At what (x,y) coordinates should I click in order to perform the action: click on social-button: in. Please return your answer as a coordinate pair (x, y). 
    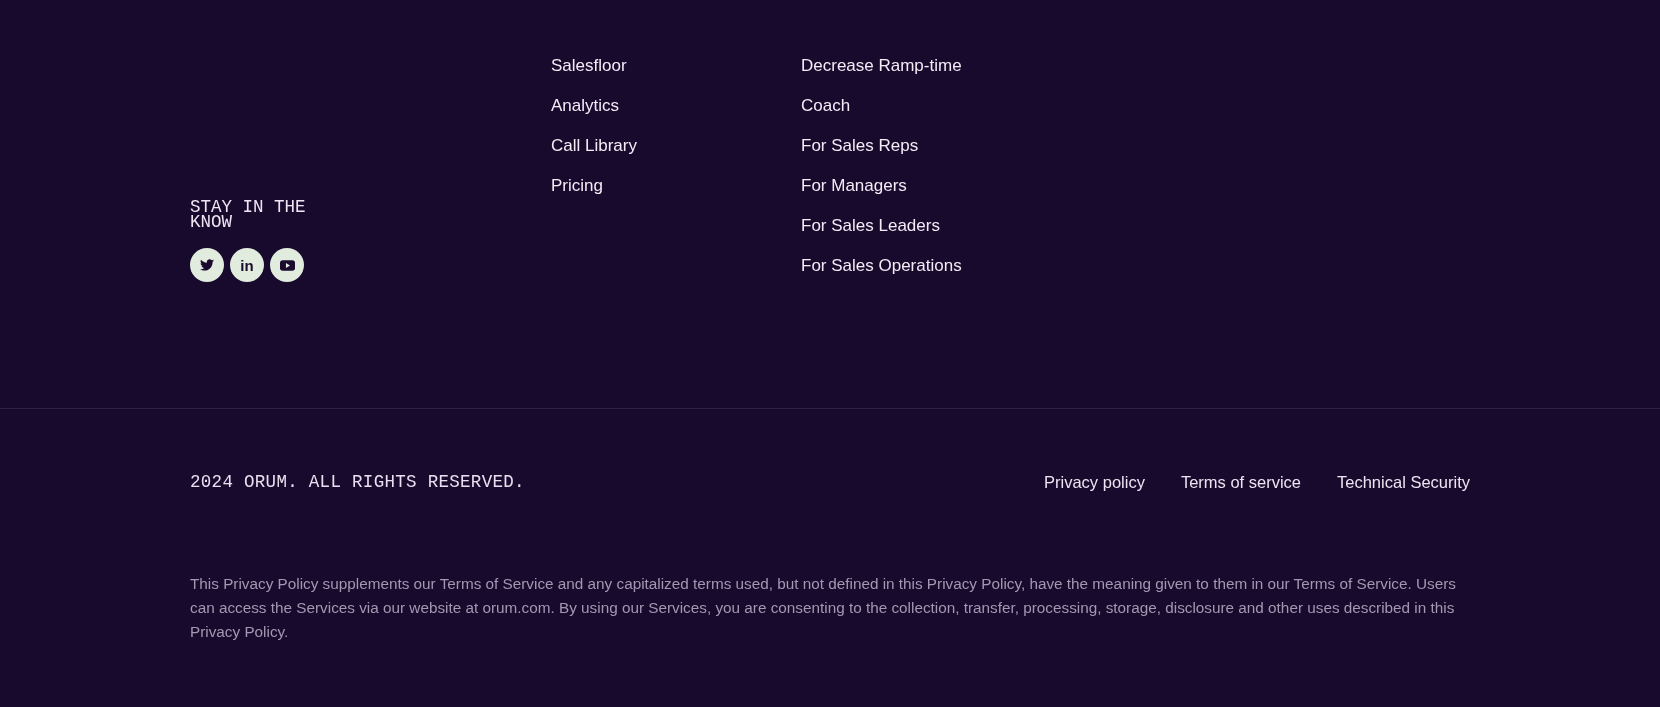
    Looking at the image, I should click on (247, 265).